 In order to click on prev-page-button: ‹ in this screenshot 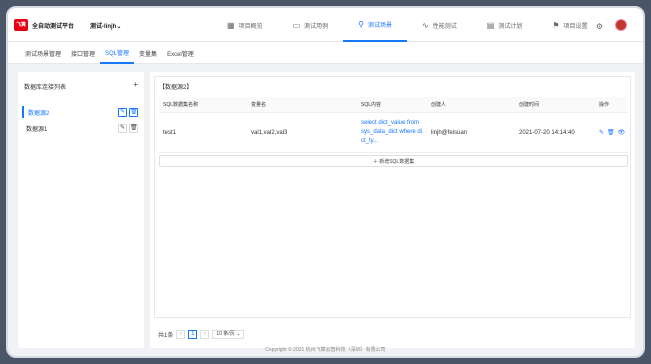, I will do `click(181, 334)`.